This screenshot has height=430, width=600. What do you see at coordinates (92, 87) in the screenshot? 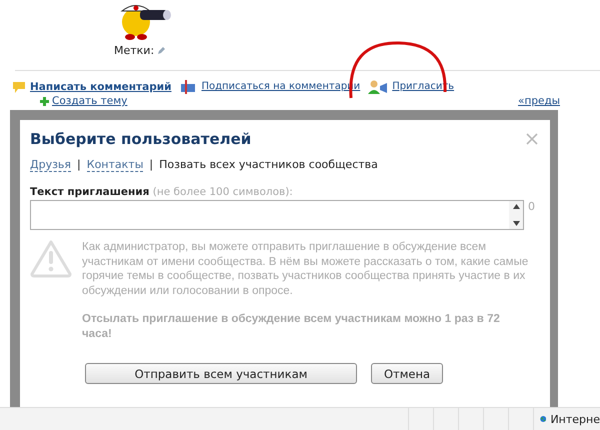
I see `action-link: Написать комментарий` at bounding box center [92, 87].